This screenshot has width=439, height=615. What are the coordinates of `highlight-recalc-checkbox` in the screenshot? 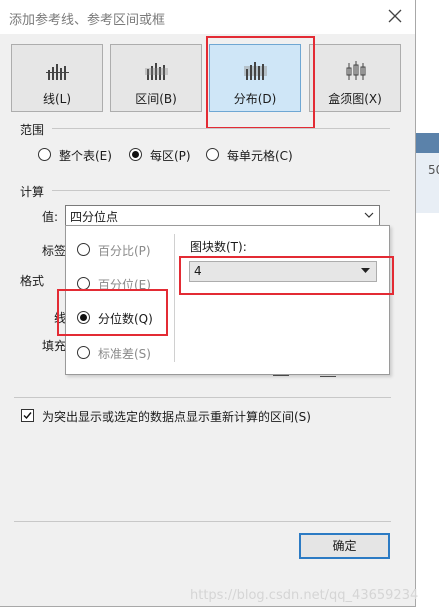 It's located at (27, 415).